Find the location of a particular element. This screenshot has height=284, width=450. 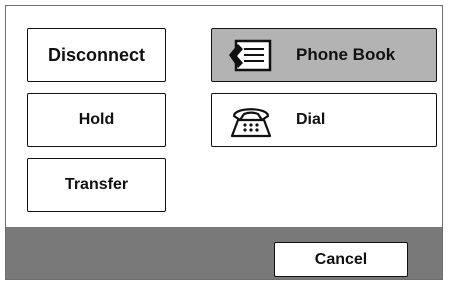

hold-button: Hold is located at coordinates (96, 120).